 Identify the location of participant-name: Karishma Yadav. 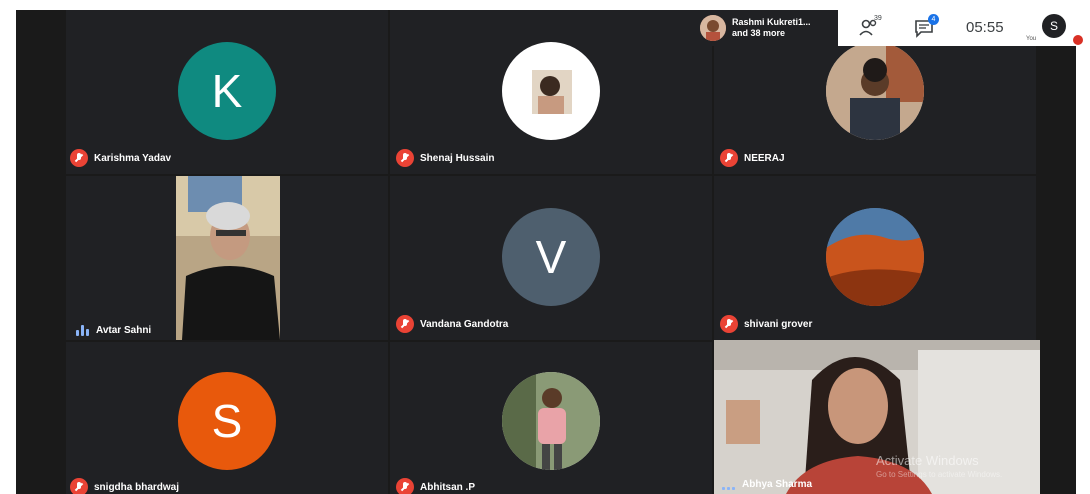
(133, 158).